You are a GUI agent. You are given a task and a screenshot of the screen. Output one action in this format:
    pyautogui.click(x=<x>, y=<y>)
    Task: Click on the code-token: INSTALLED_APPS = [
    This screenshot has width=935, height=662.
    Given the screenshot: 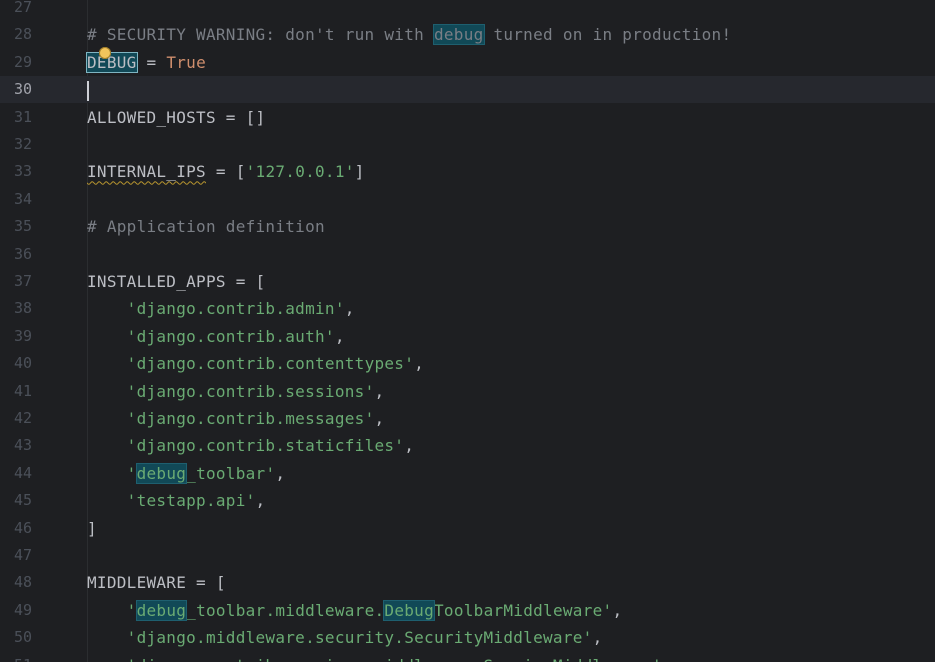 What is the action you would take?
    pyautogui.click(x=176, y=281)
    